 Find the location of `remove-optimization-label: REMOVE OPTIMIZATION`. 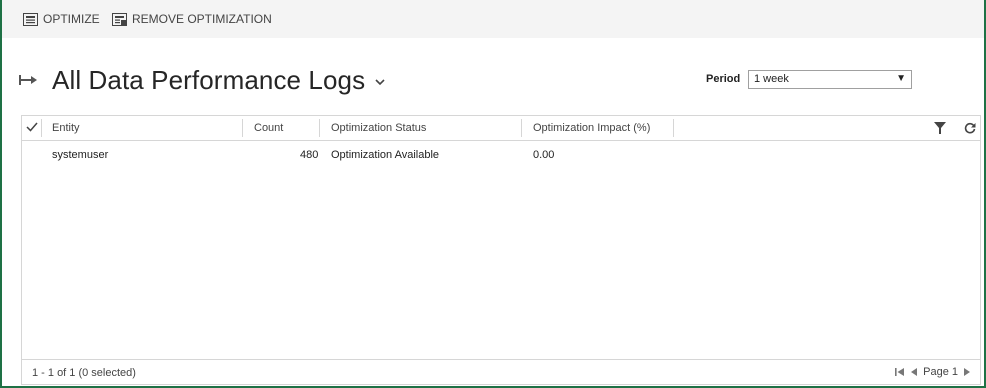

remove-optimization-label: REMOVE OPTIMIZATION is located at coordinates (202, 19).